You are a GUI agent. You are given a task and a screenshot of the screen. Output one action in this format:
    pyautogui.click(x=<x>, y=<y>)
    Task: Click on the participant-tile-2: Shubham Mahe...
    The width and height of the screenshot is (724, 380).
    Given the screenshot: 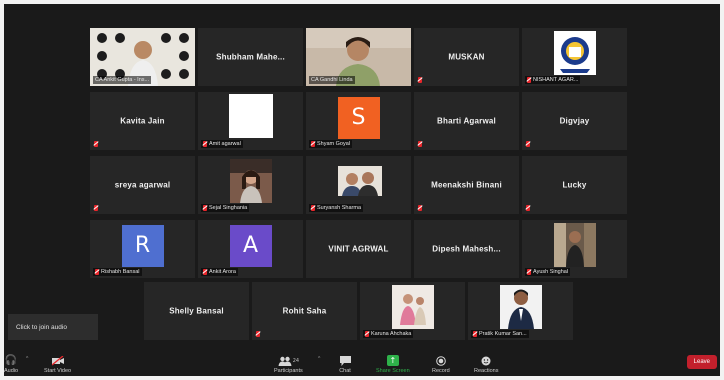 What is the action you would take?
    pyautogui.click(x=250, y=57)
    